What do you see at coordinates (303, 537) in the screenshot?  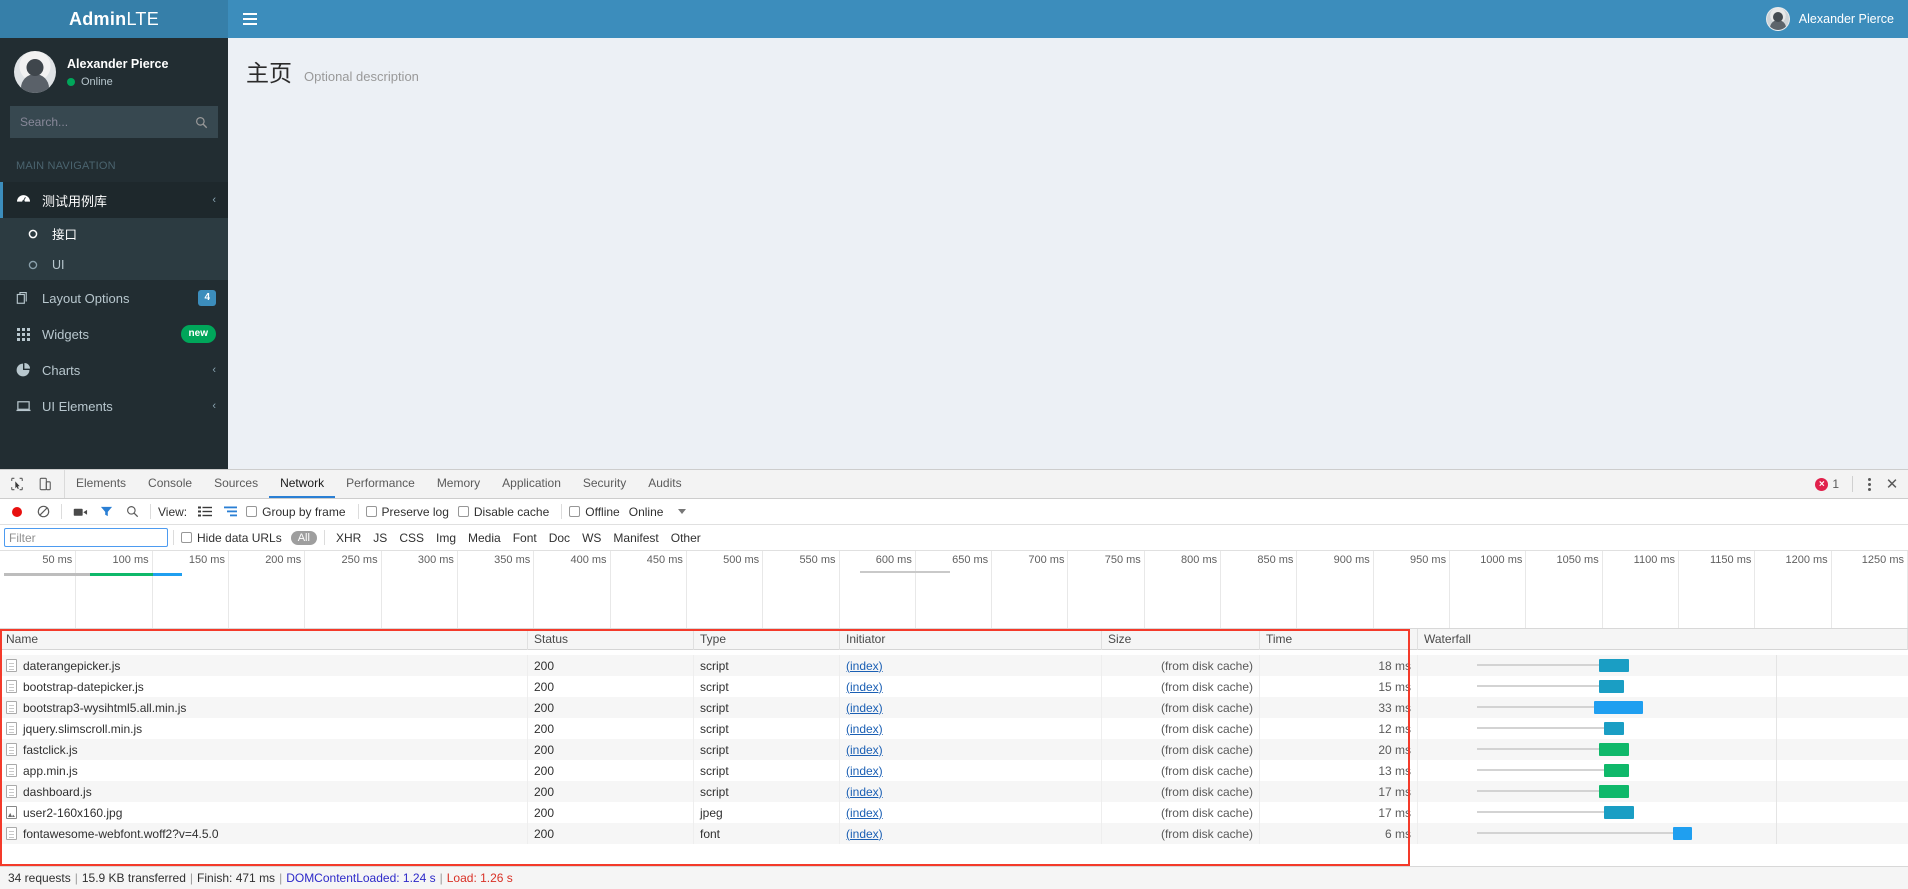 I see `filter-type-all: All` at bounding box center [303, 537].